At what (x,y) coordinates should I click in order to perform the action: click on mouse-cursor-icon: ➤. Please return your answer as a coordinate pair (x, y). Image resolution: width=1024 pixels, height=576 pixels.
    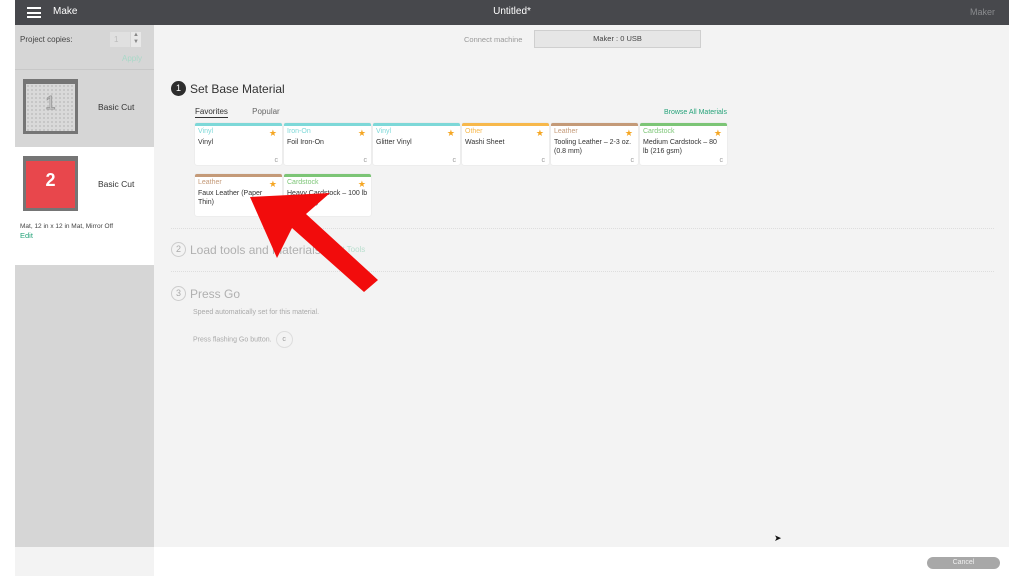
    Looking at the image, I should click on (778, 538).